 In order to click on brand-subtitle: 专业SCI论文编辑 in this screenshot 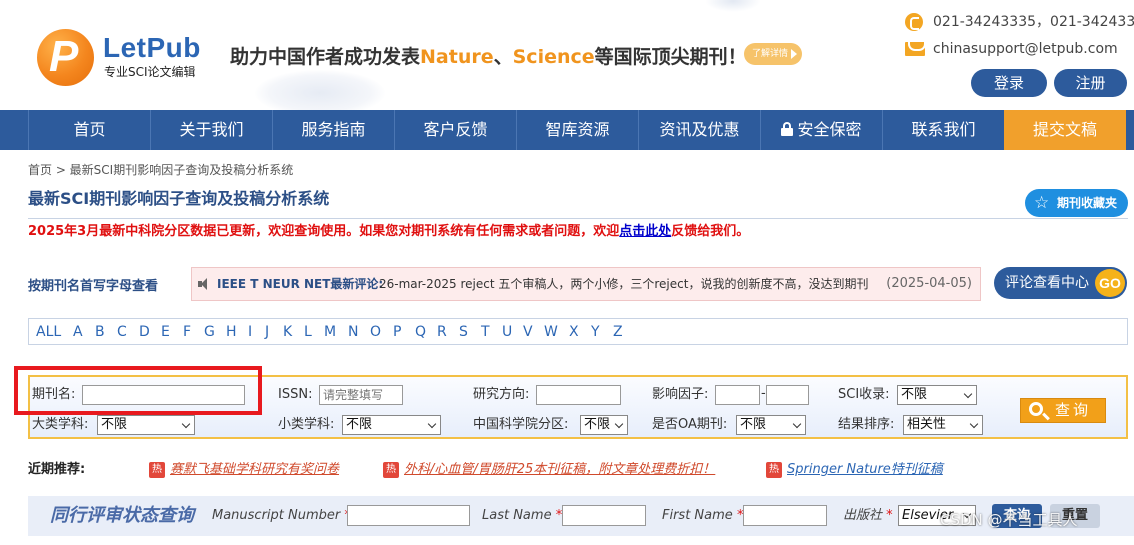, I will do `click(150, 72)`.